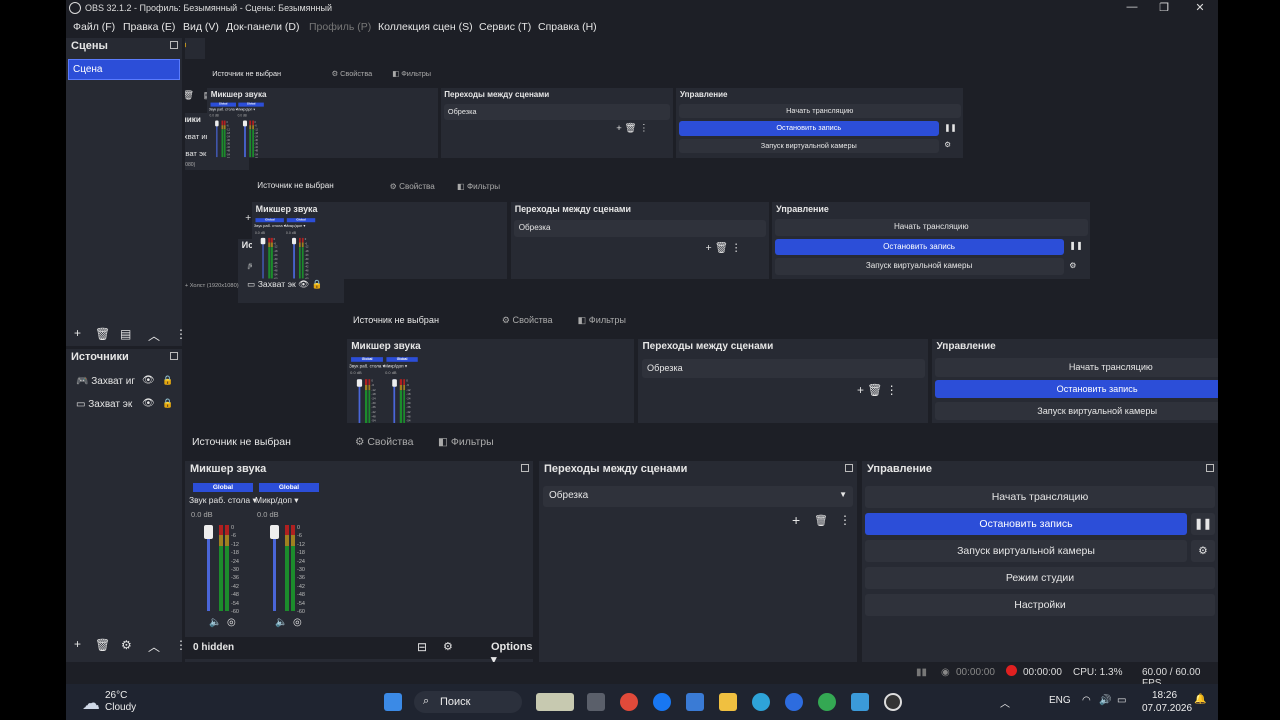 The width and height of the screenshot is (1280, 720). Describe the element at coordinates (505, 27) in the screenshot. I see `menu-item: Сервис (T)` at that location.